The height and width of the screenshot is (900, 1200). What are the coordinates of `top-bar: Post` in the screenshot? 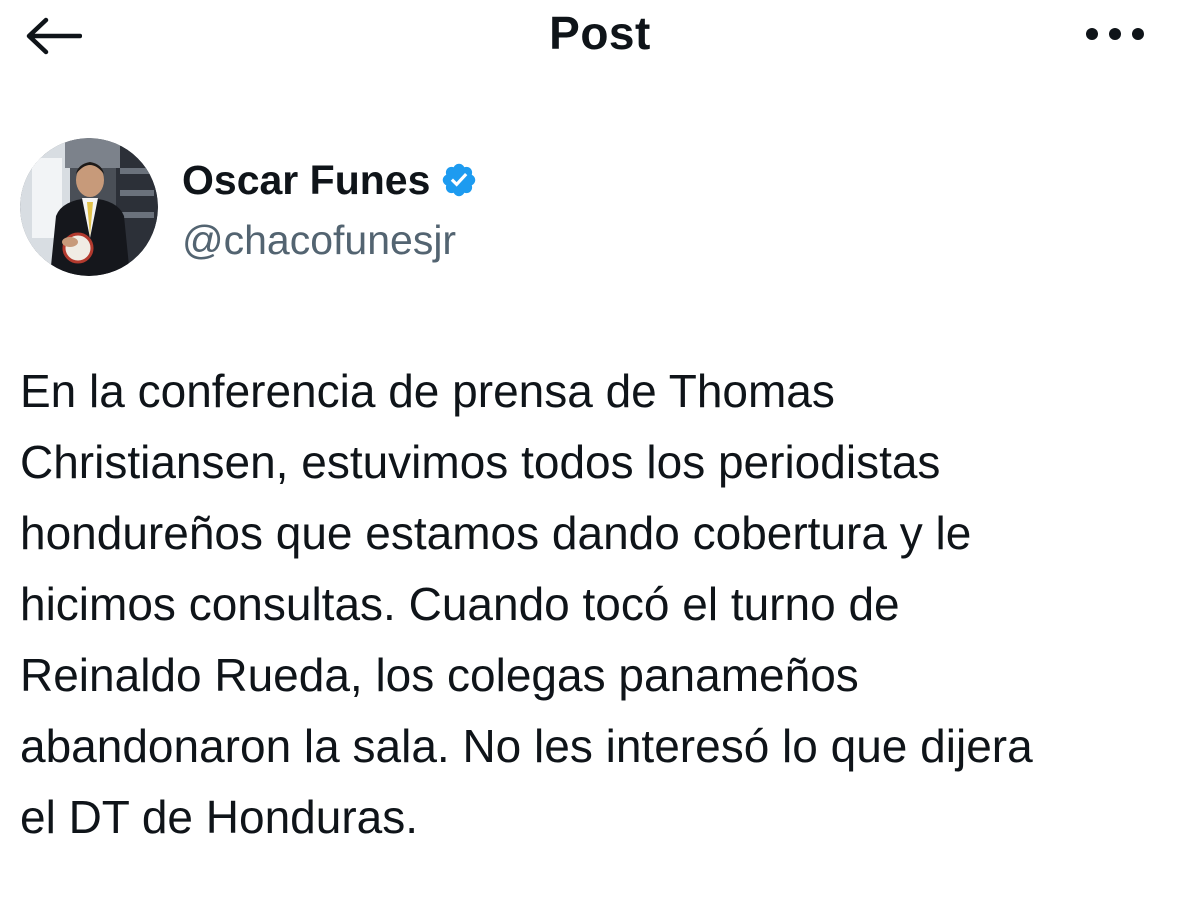 It's located at (600, 40).